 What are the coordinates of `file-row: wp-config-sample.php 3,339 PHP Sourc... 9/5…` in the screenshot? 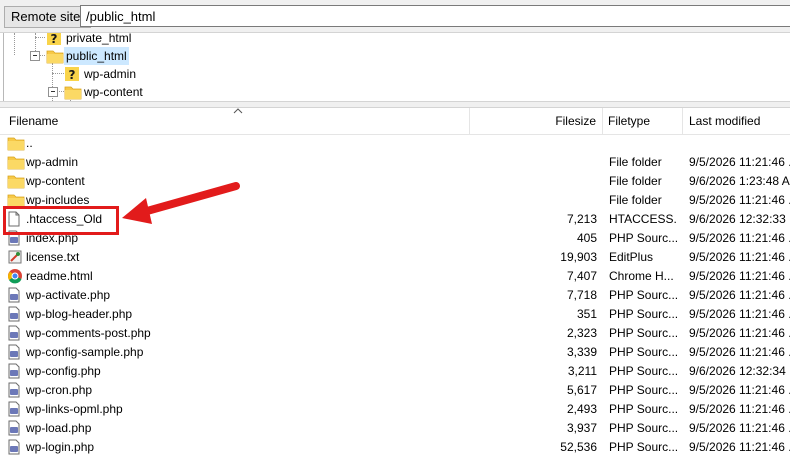 It's located at (395, 352).